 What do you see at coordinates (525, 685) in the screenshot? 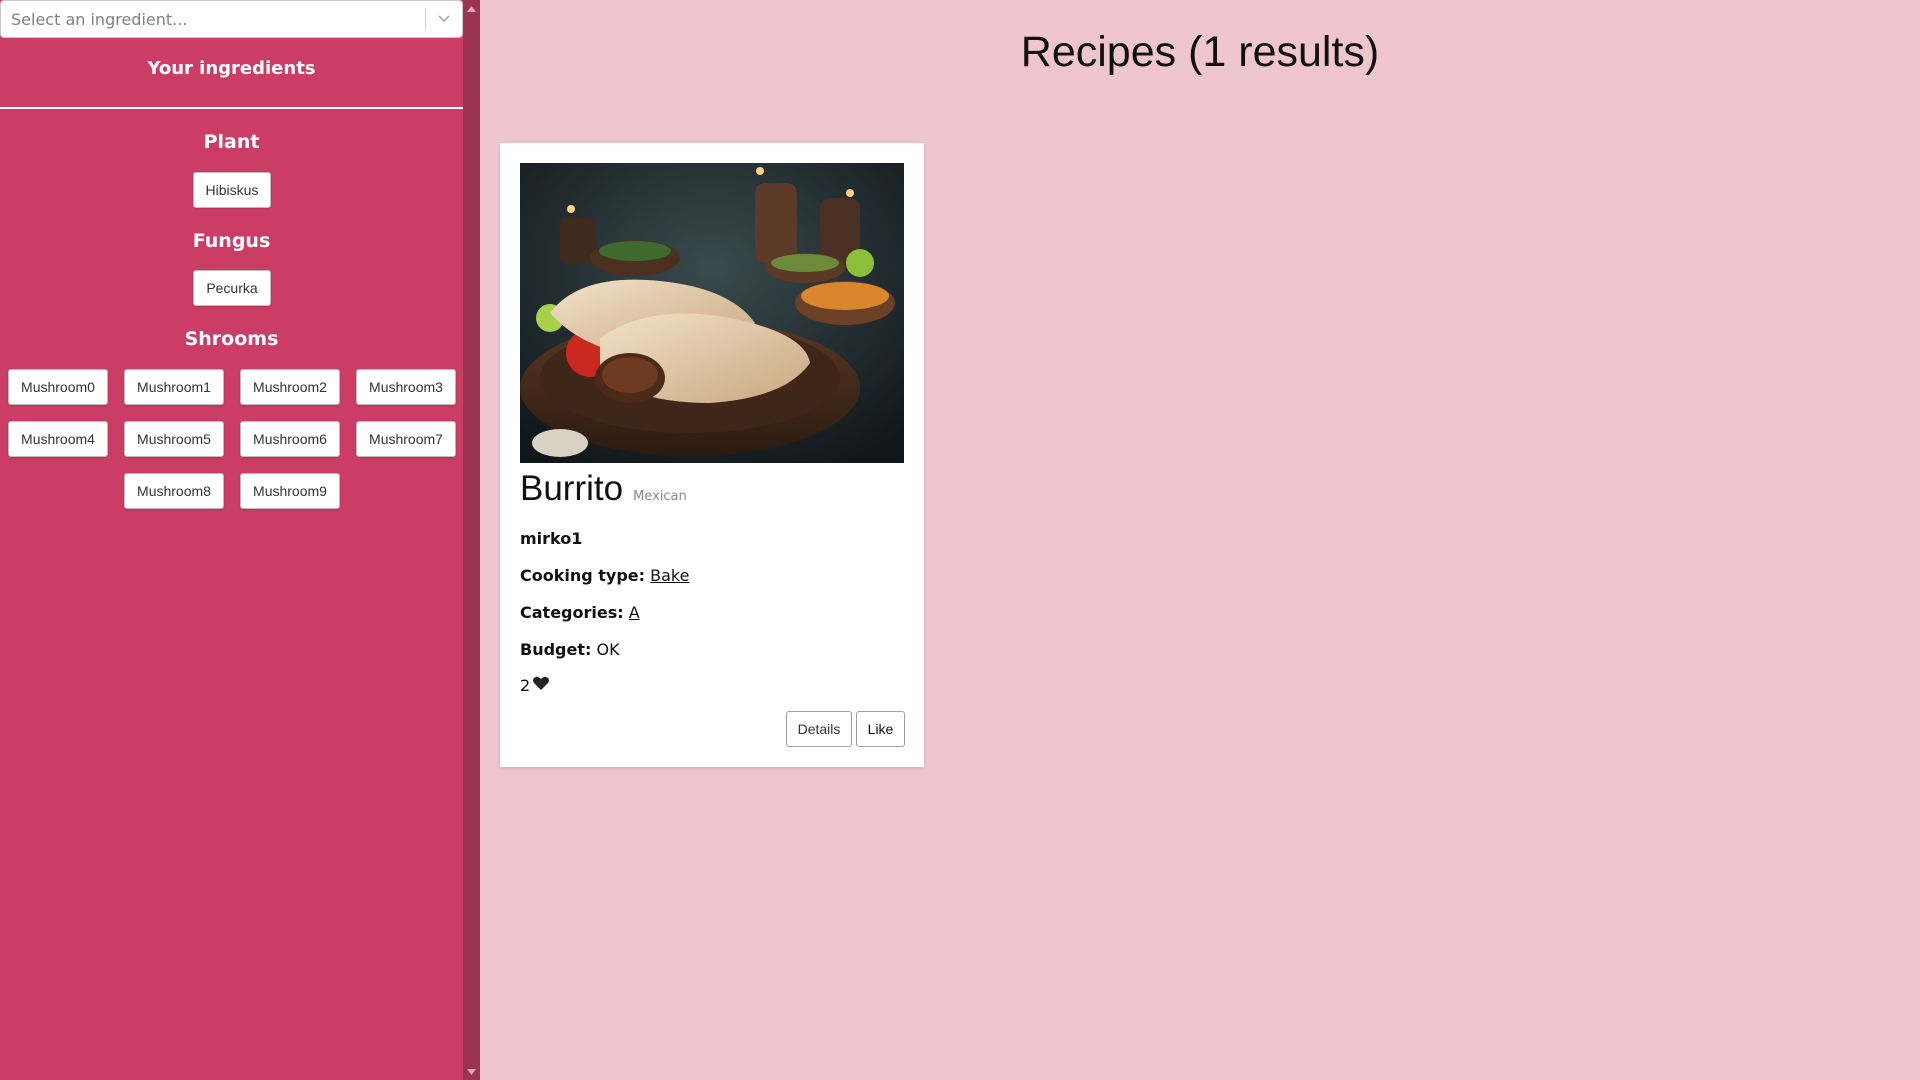
I see `likes-count: 2` at bounding box center [525, 685].